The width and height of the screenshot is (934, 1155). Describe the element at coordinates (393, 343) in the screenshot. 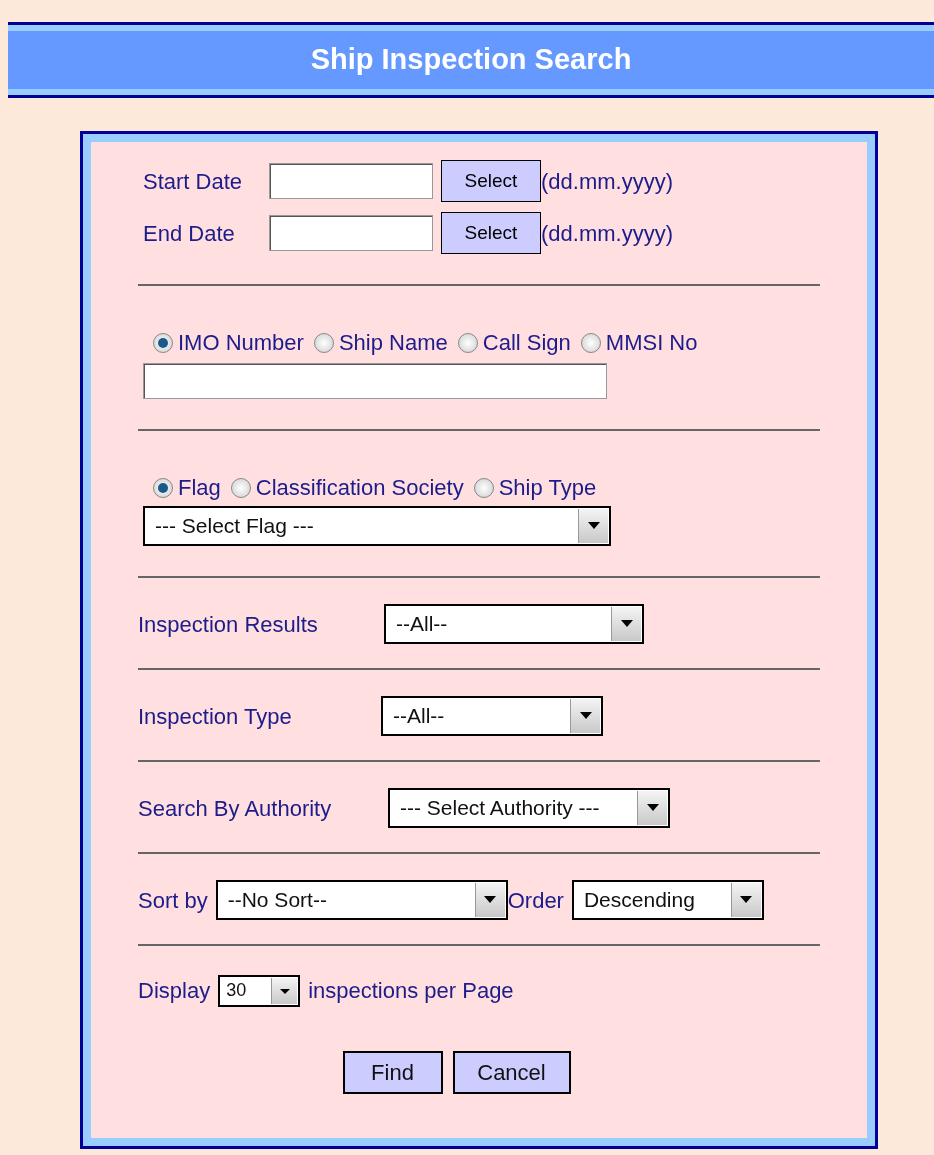

I see `radio-label: Ship Name` at that location.